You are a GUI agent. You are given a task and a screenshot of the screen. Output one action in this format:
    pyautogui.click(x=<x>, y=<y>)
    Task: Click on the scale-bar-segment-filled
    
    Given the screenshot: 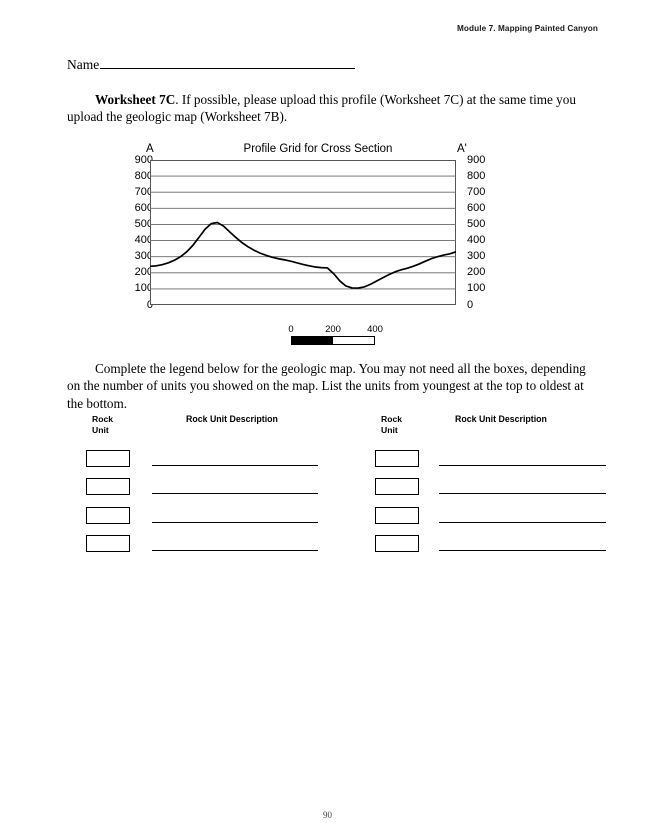 What is the action you would take?
    pyautogui.click(x=312, y=340)
    